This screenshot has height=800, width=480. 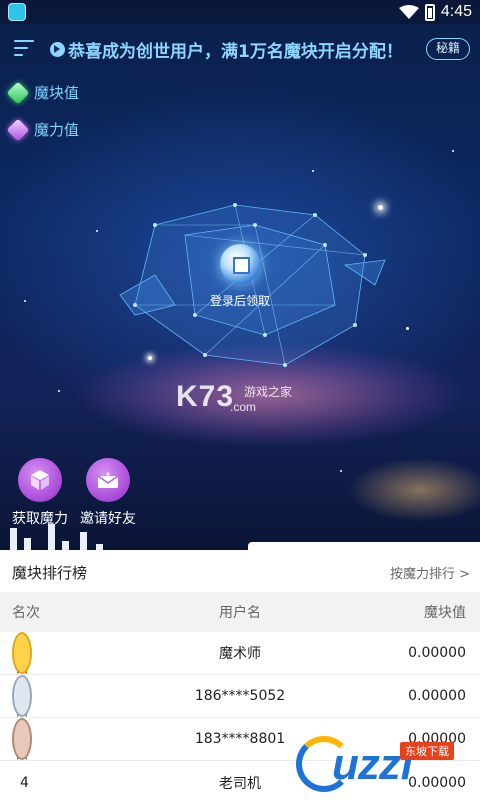 What do you see at coordinates (239, 301) in the screenshot?
I see `claim-label: 登录后领取` at bounding box center [239, 301].